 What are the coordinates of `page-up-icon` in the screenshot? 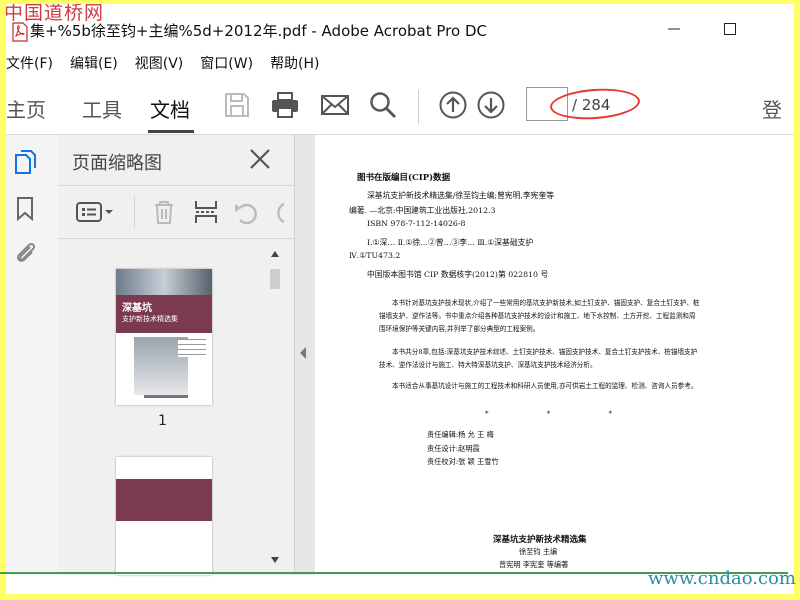 It's located at (453, 105).